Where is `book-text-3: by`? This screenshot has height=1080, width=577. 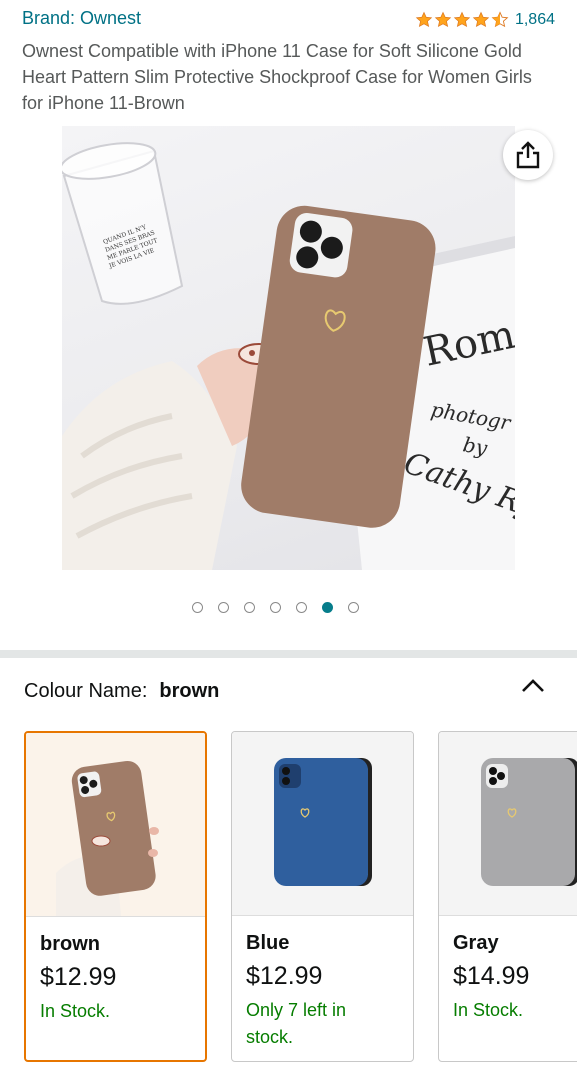 book-text-3: by is located at coordinates (475, 446).